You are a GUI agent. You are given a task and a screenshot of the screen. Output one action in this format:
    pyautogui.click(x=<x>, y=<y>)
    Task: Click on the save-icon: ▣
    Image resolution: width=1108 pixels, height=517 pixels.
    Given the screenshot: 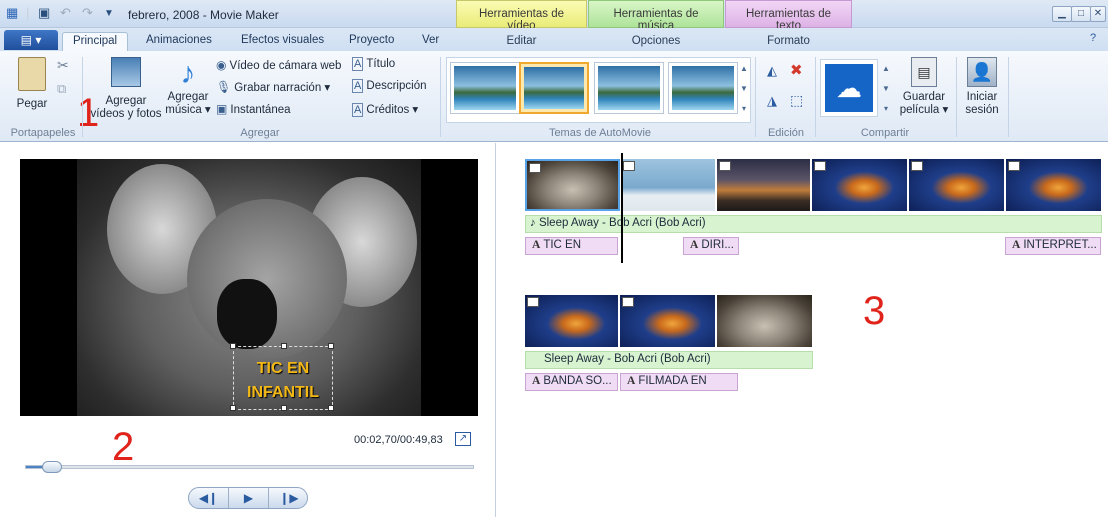 What is the action you would take?
    pyautogui.click(x=44, y=13)
    